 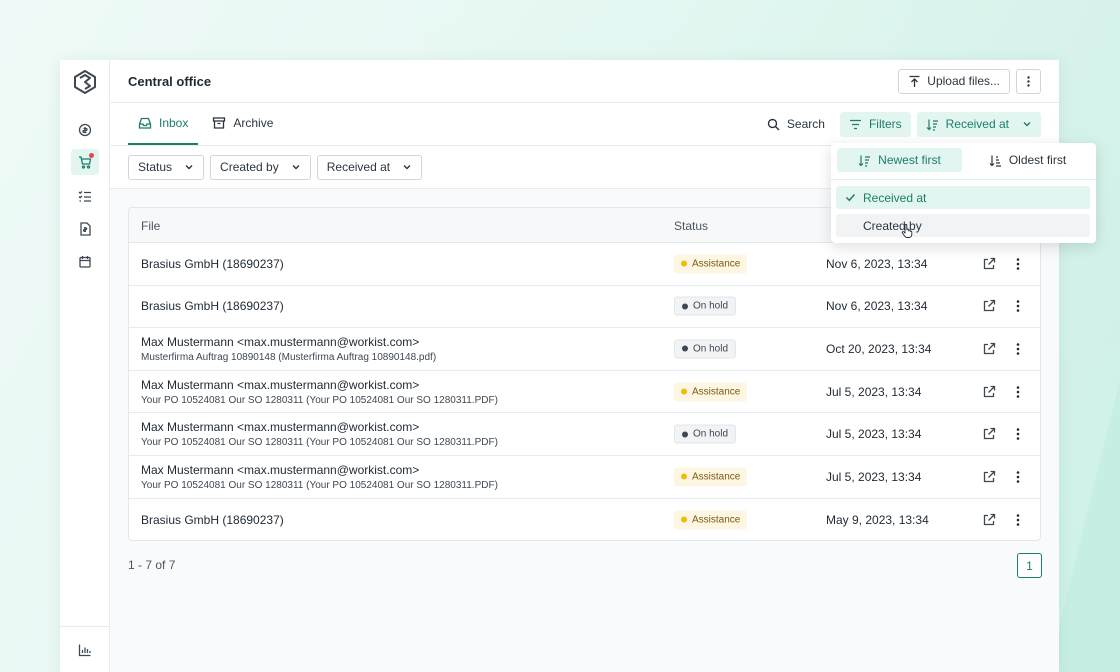 What do you see at coordinates (85, 196) in the screenshot?
I see `rail-item-tasks` at bounding box center [85, 196].